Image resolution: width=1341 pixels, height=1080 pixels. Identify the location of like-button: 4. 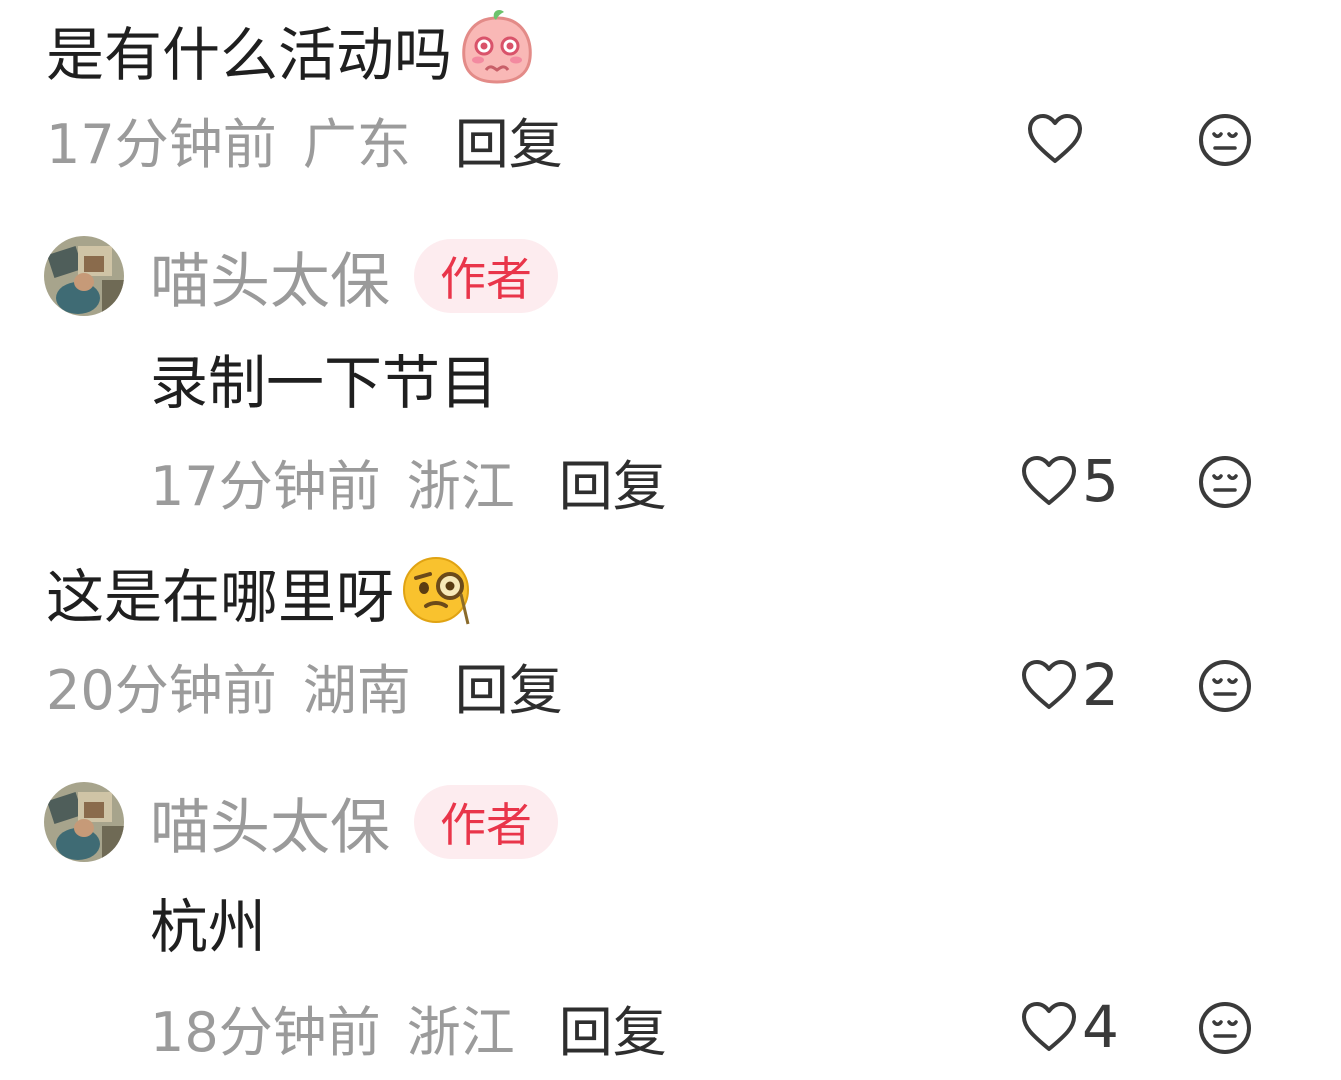
(1069, 1027).